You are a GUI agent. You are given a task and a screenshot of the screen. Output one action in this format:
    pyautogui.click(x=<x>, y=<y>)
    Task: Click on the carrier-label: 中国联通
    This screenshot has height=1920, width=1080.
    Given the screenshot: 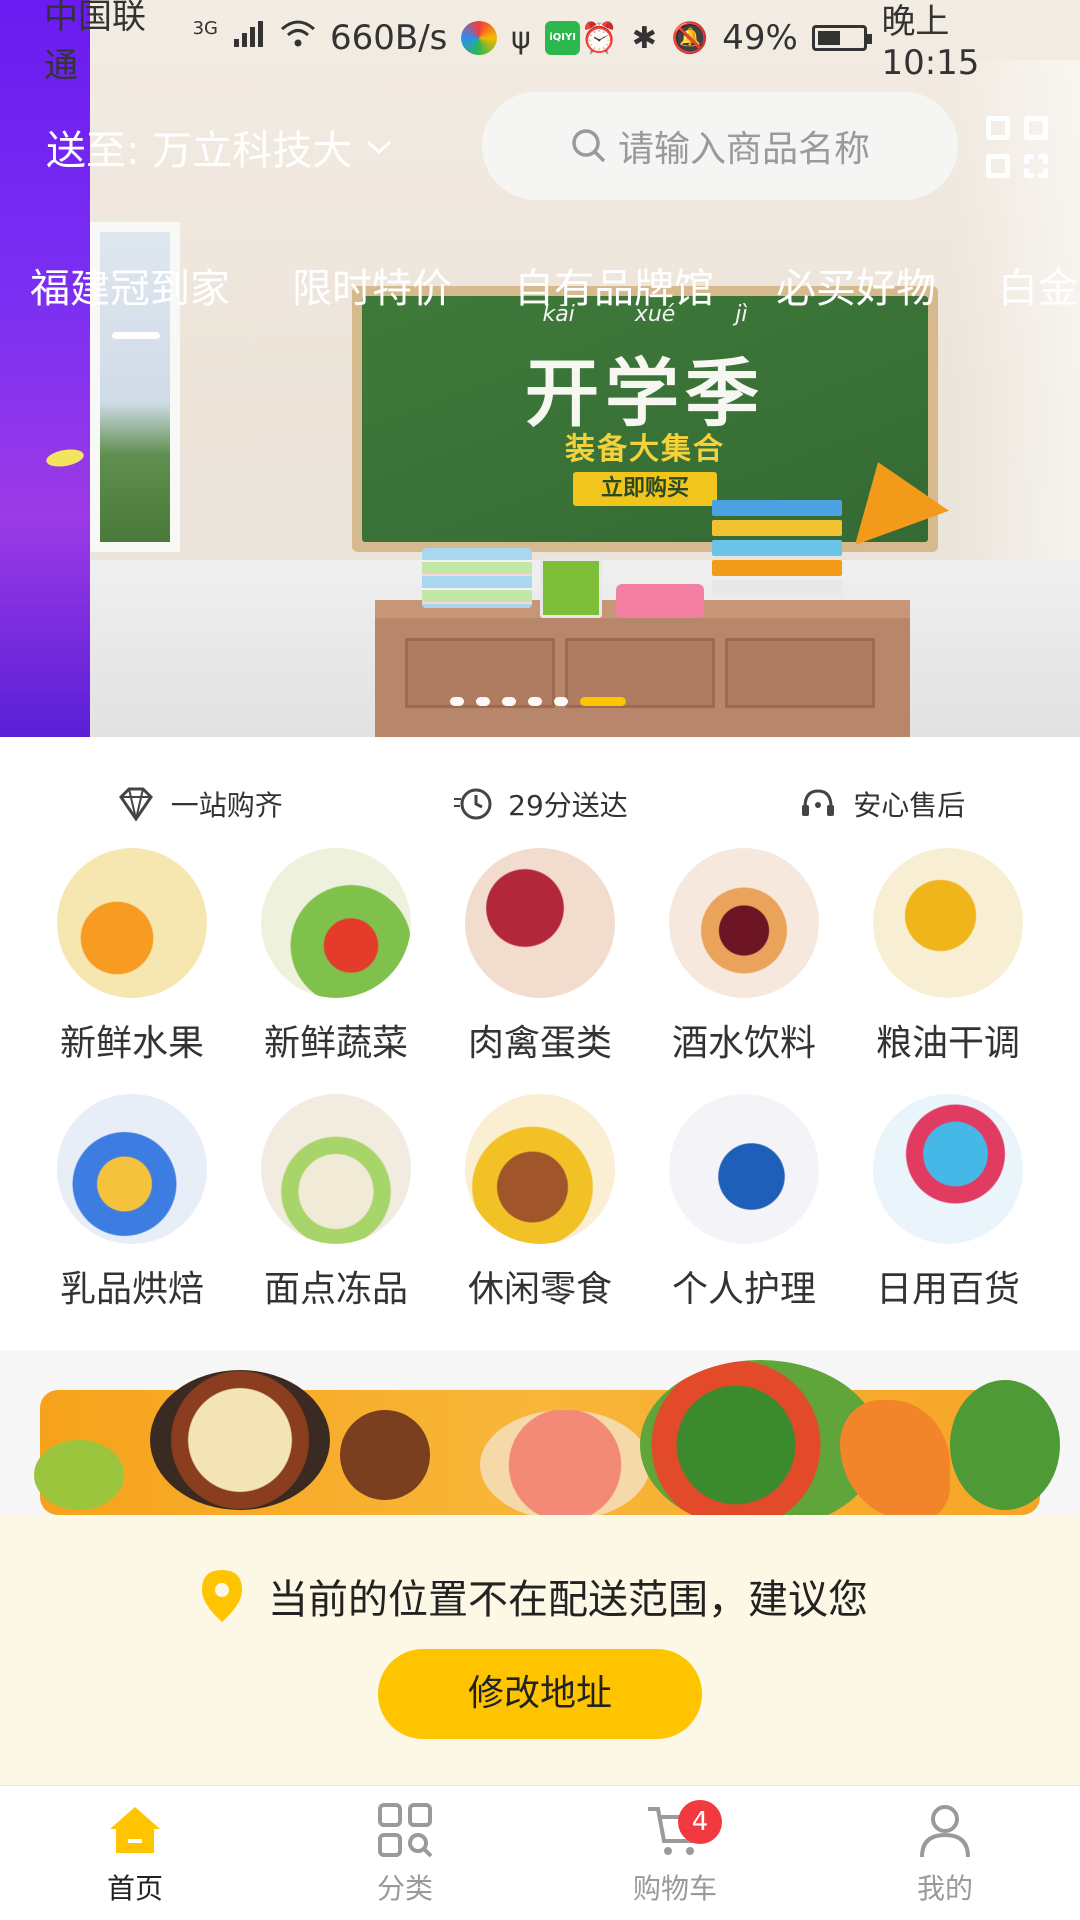 What is the action you would take?
    pyautogui.click(x=95, y=43)
    